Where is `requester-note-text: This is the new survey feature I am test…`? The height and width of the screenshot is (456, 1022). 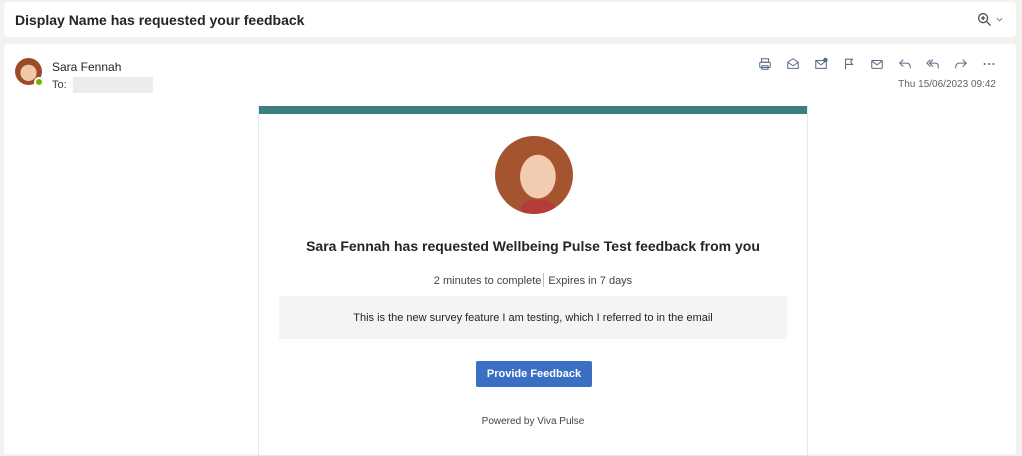 requester-note-text: This is the new survey feature I am test… is located at coordinates (533, 317).